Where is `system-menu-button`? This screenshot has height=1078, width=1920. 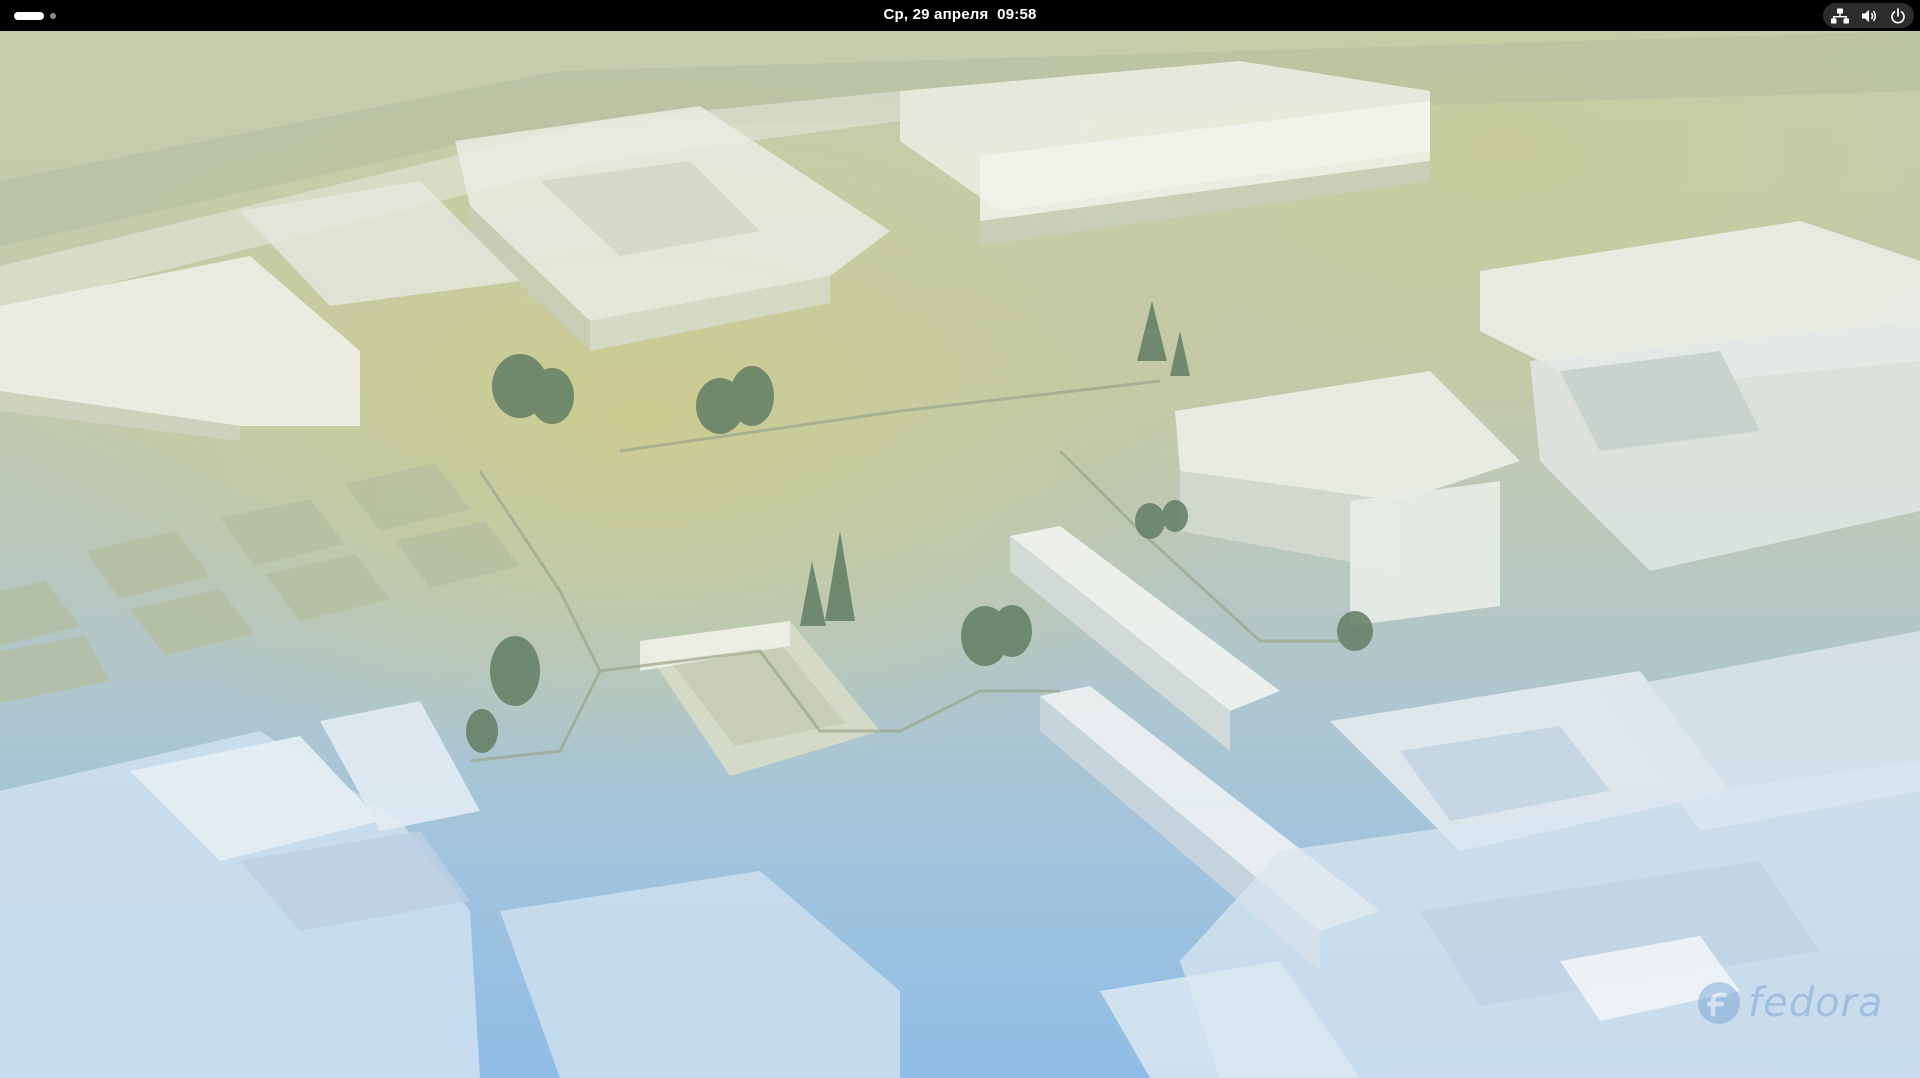
system-menu-button is located at coordinates (1868, 15).